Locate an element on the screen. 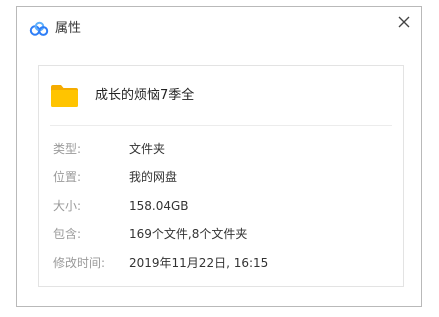  type-label: 类型: is located at coordinates (67, 149).